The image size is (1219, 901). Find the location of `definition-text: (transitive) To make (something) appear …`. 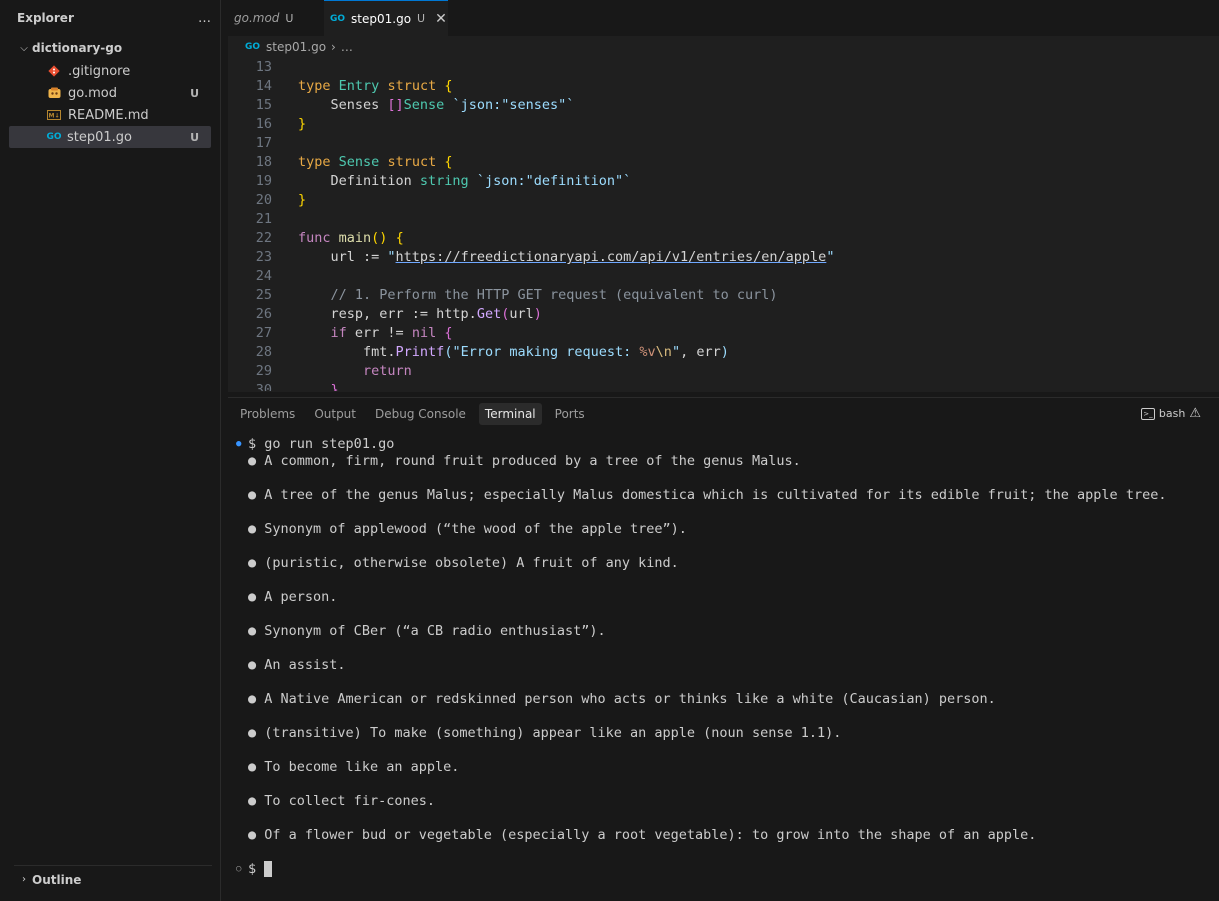

definition-text: (transitive) To make (something) appear … is located at coordinates (553, 733).